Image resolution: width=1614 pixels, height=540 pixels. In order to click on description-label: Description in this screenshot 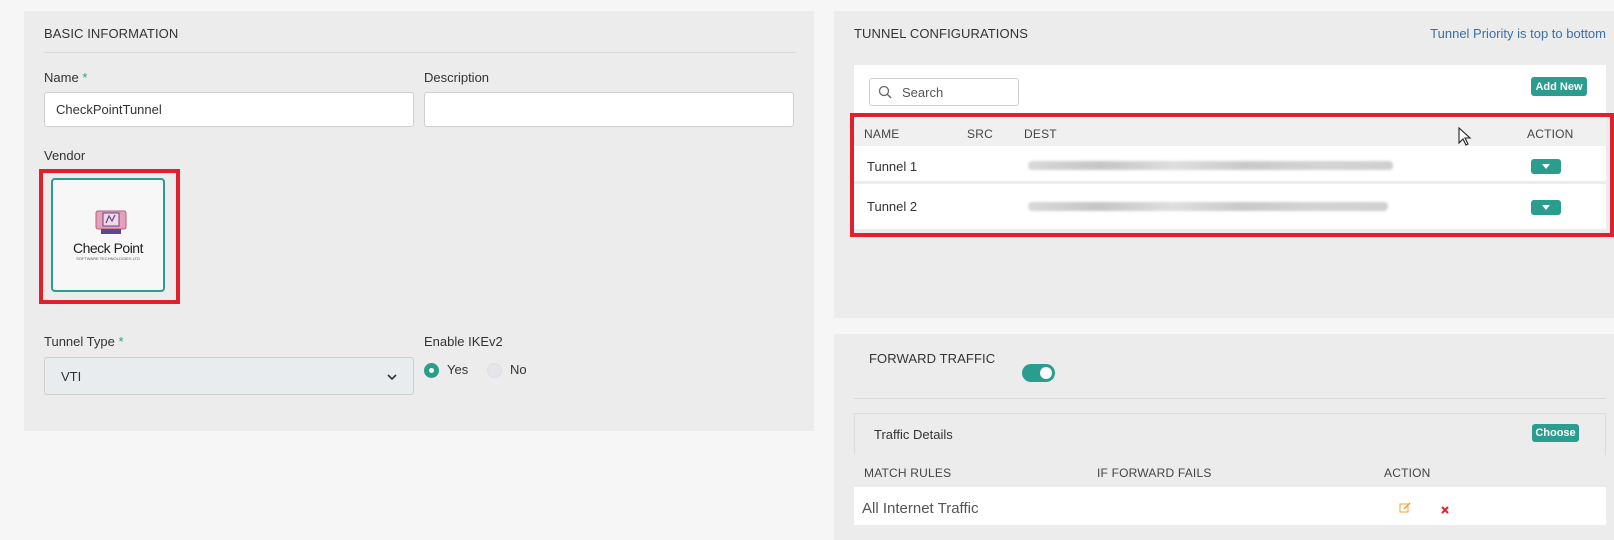, I will do `click(457, 77)`.